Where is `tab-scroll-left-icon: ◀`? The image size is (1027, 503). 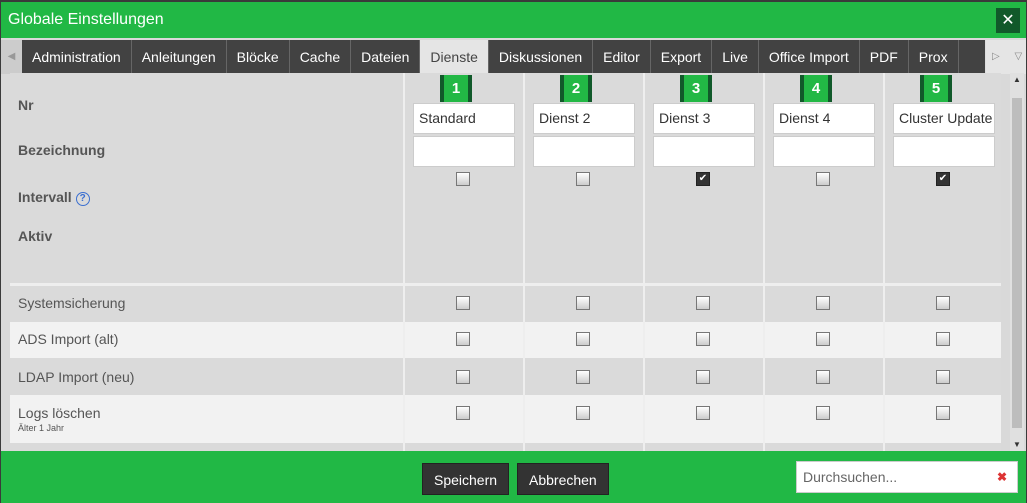 tab-scroll-left-icon: ◀ is located at coordinates (11, 57).